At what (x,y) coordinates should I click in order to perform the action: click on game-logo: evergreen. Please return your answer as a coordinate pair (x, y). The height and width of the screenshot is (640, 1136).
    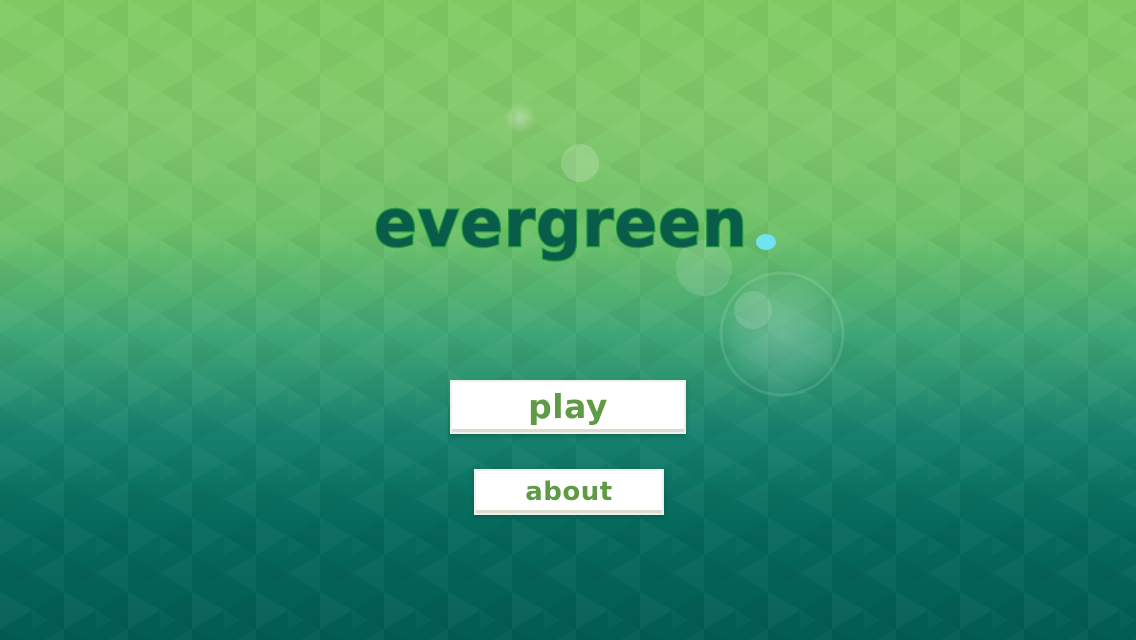
    Looking at the image, I should click on (574, 223).